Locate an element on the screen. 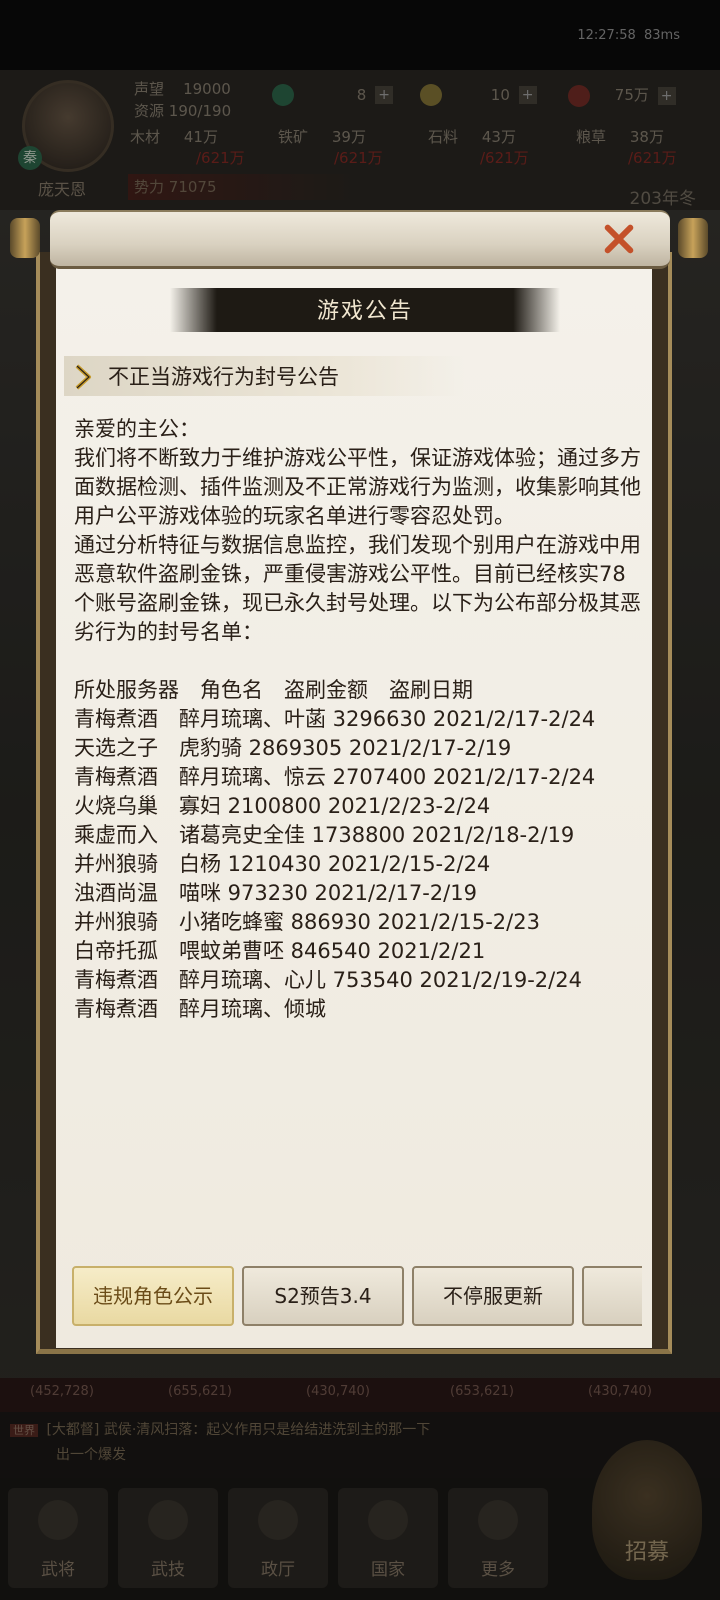  ban-entry: 青梅煮酒 醉月琉璃、叶菡 3296630 2021/2/17-2/24 is located at coordinates (335, 719).